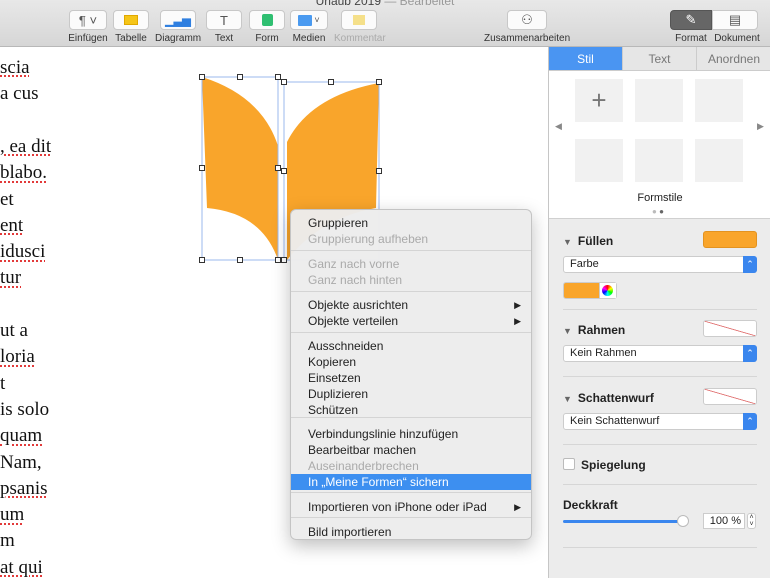 The height and width of the screenshot is (578, 770). I want to click on menu-item: Gruppieren, so click(411, 223).